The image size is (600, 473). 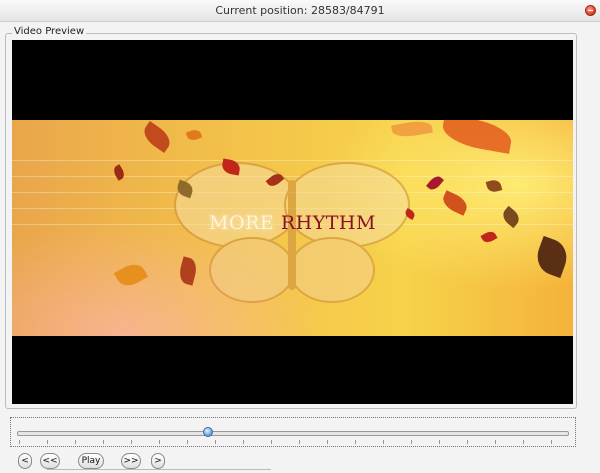 I want to click on go-end-button: >, so click(x=158, y=461).